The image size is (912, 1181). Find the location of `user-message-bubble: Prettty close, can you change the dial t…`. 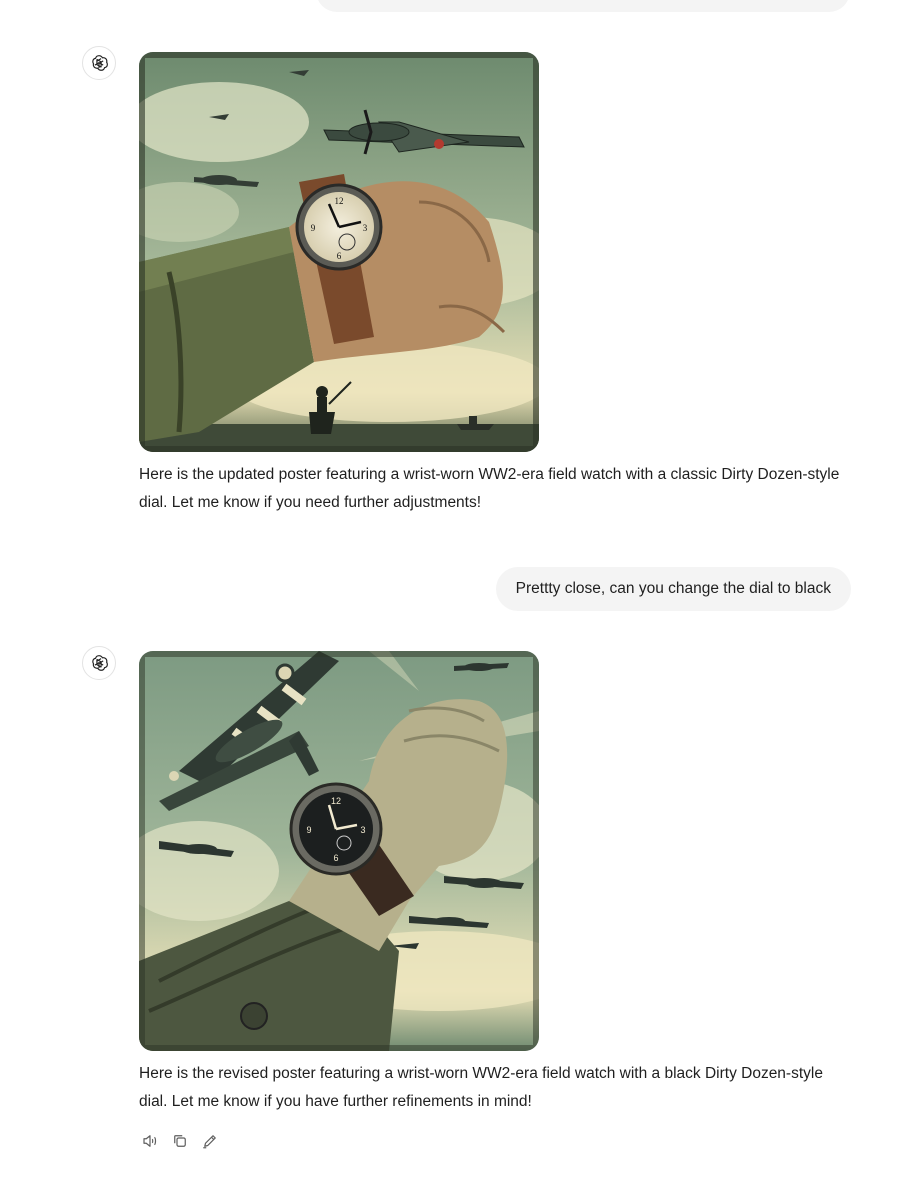

user-message-bubble: Prettty close, can you change the dial t… is located at coordinates (673, 589).